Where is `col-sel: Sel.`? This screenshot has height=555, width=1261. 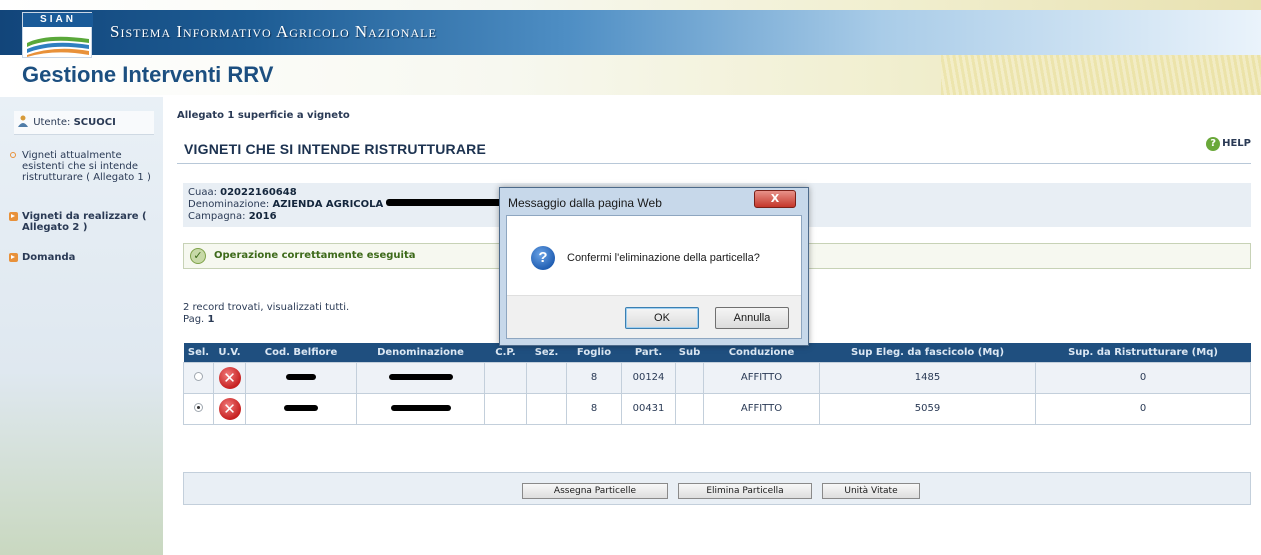
col-sel: Sel. is located at coordinates (198, 352).